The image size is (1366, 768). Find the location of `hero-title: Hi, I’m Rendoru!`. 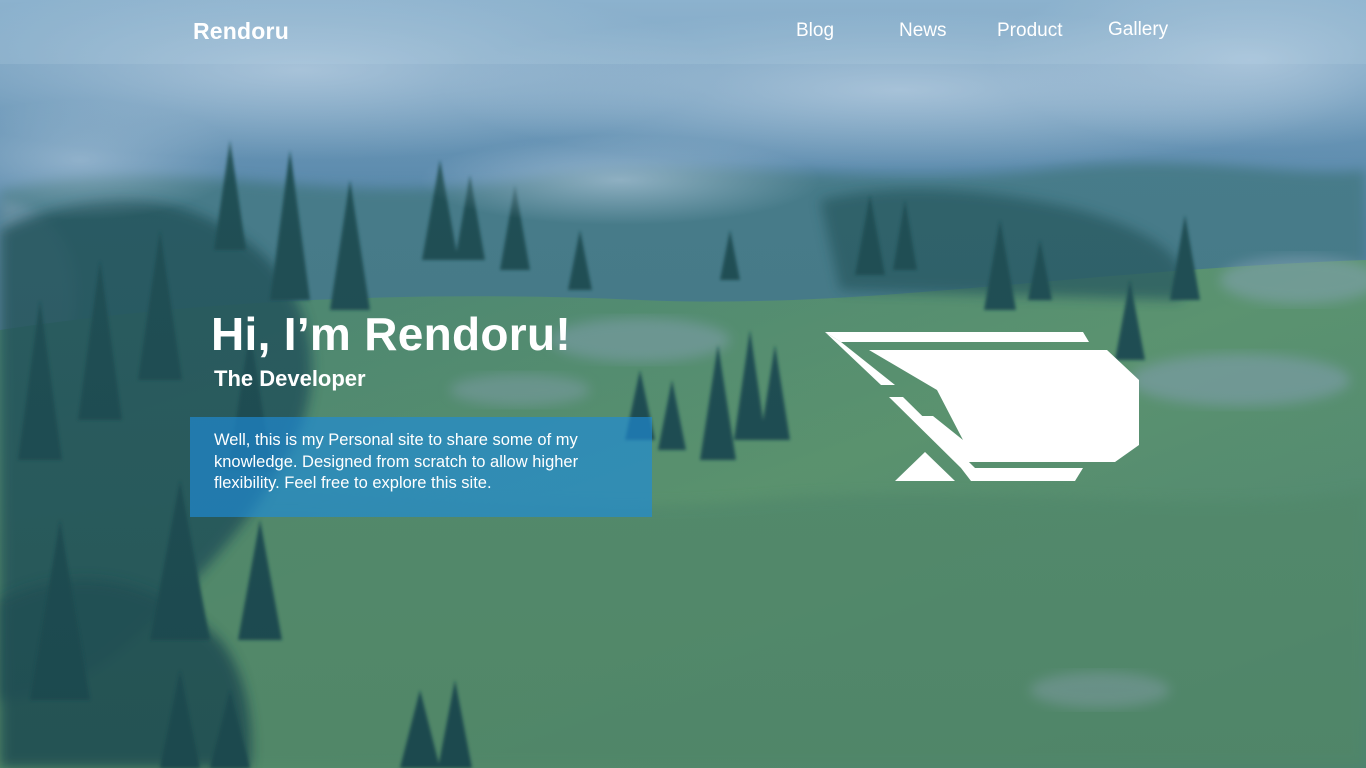

hero-title: Hi, I’m Rendoru! is located at coordinates (391, 334).